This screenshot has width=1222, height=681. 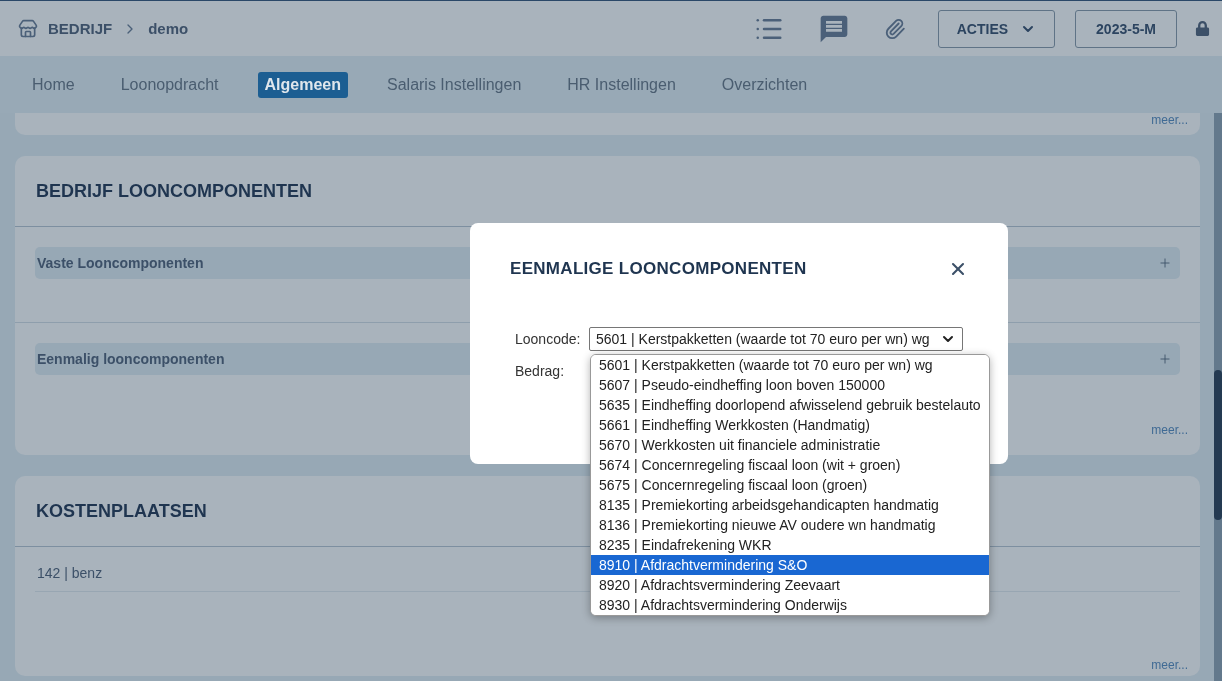 I want to click on dropdown-option: 5607 | Pseudo-eindheffing loon boven 150000, so click(x=790, y=385).